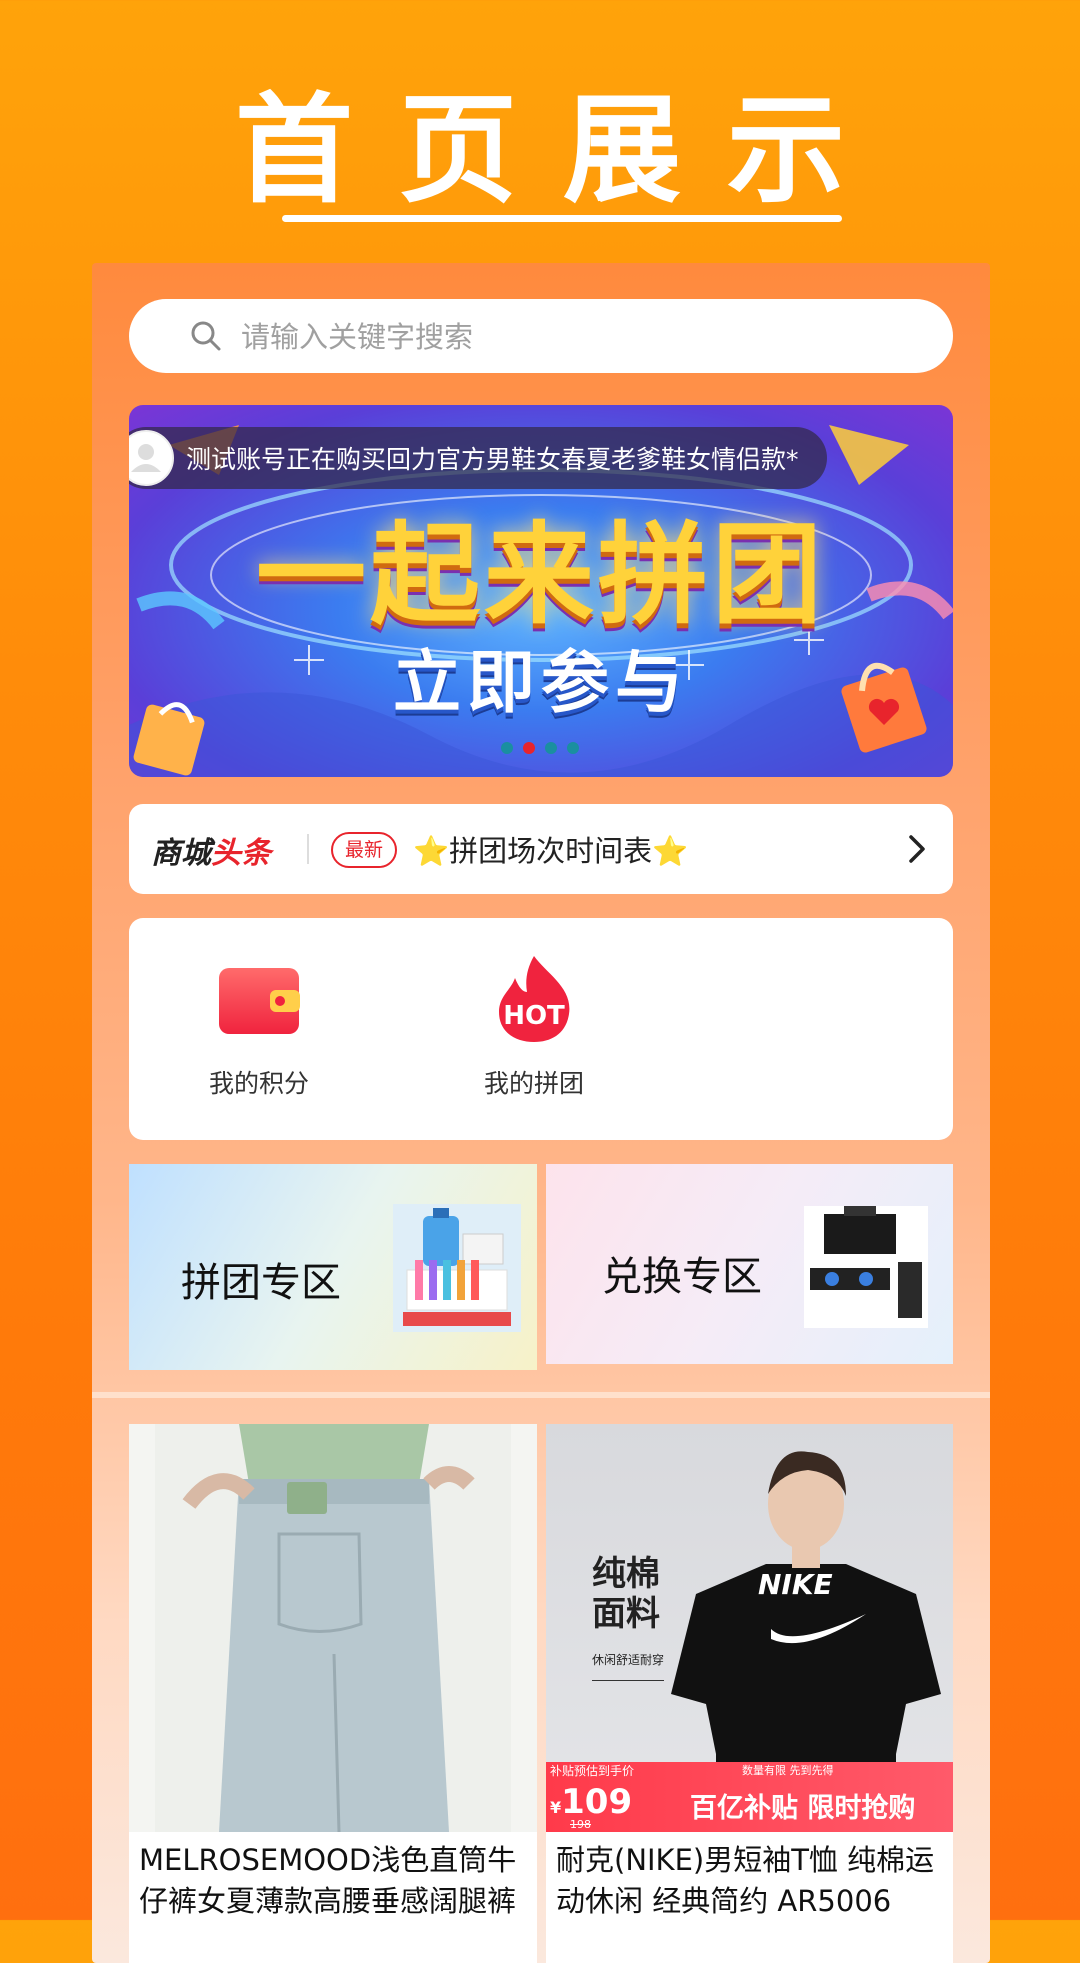 This screenshot has width=1080, height=1963. Describe the element at coordinates (581, 337) in the screenshot. I see `search-input` at that location.